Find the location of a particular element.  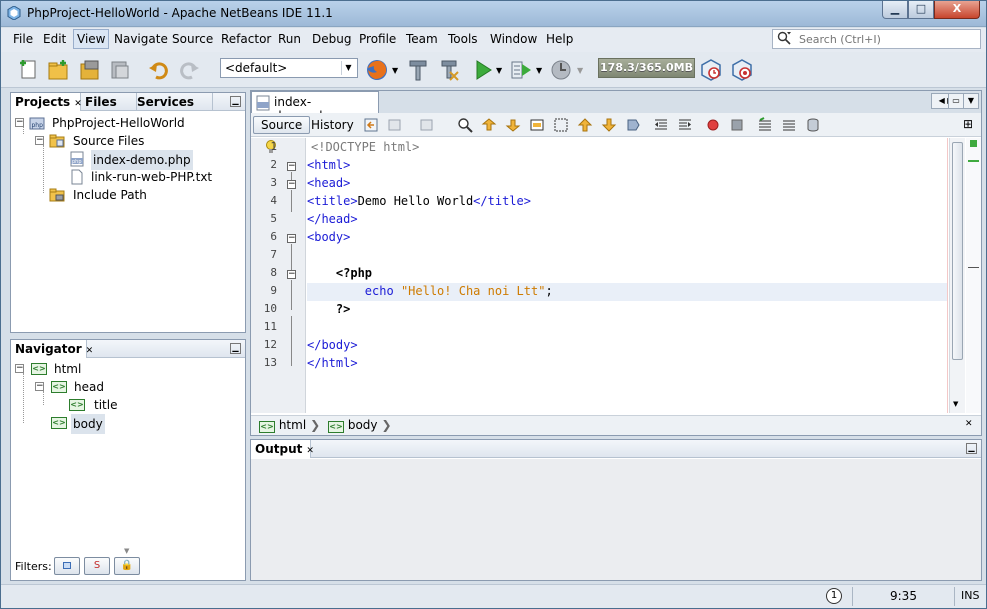

maximize-button: □ is located at coordinates (921, 10).